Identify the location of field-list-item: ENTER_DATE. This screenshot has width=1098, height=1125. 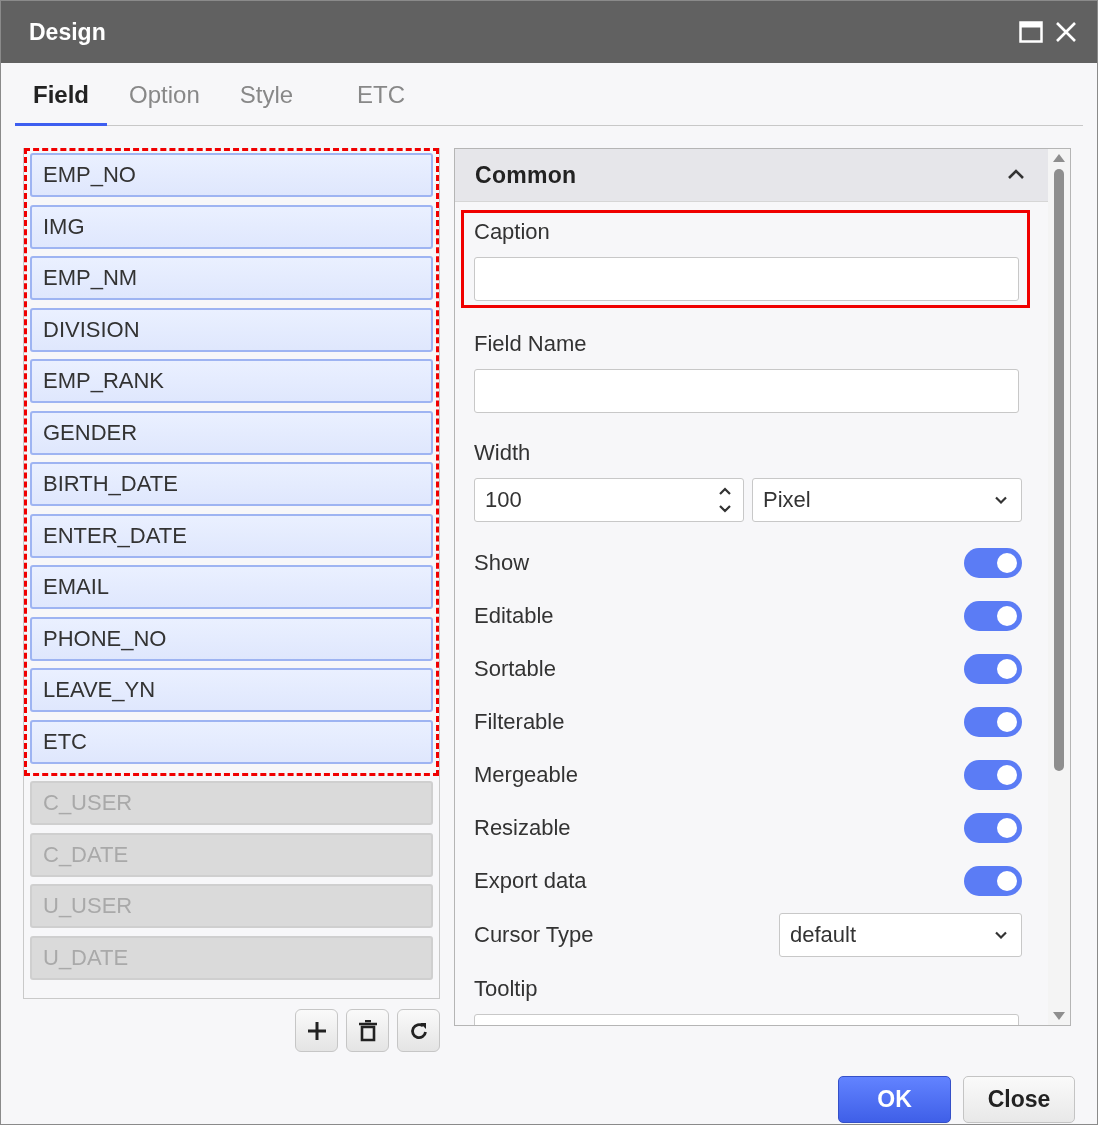
(231, 535).